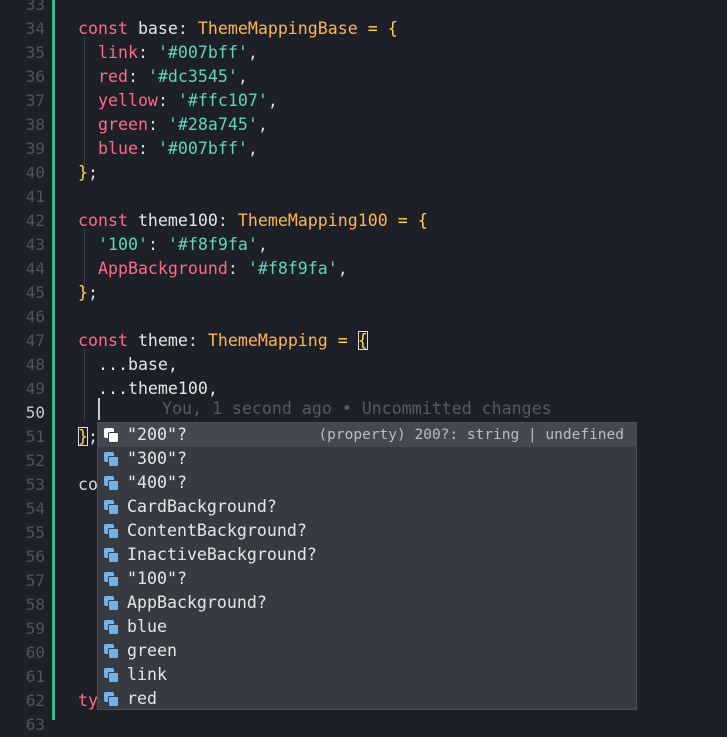  Describe the element at coordinates (93, 292) in the screenshot. I see `semicolon: ;` at that location.